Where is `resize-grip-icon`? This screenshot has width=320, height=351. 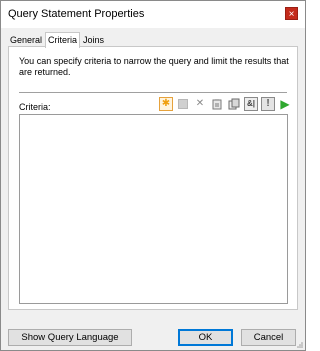
resize-grip-icon is located at coordinates (299, 344).